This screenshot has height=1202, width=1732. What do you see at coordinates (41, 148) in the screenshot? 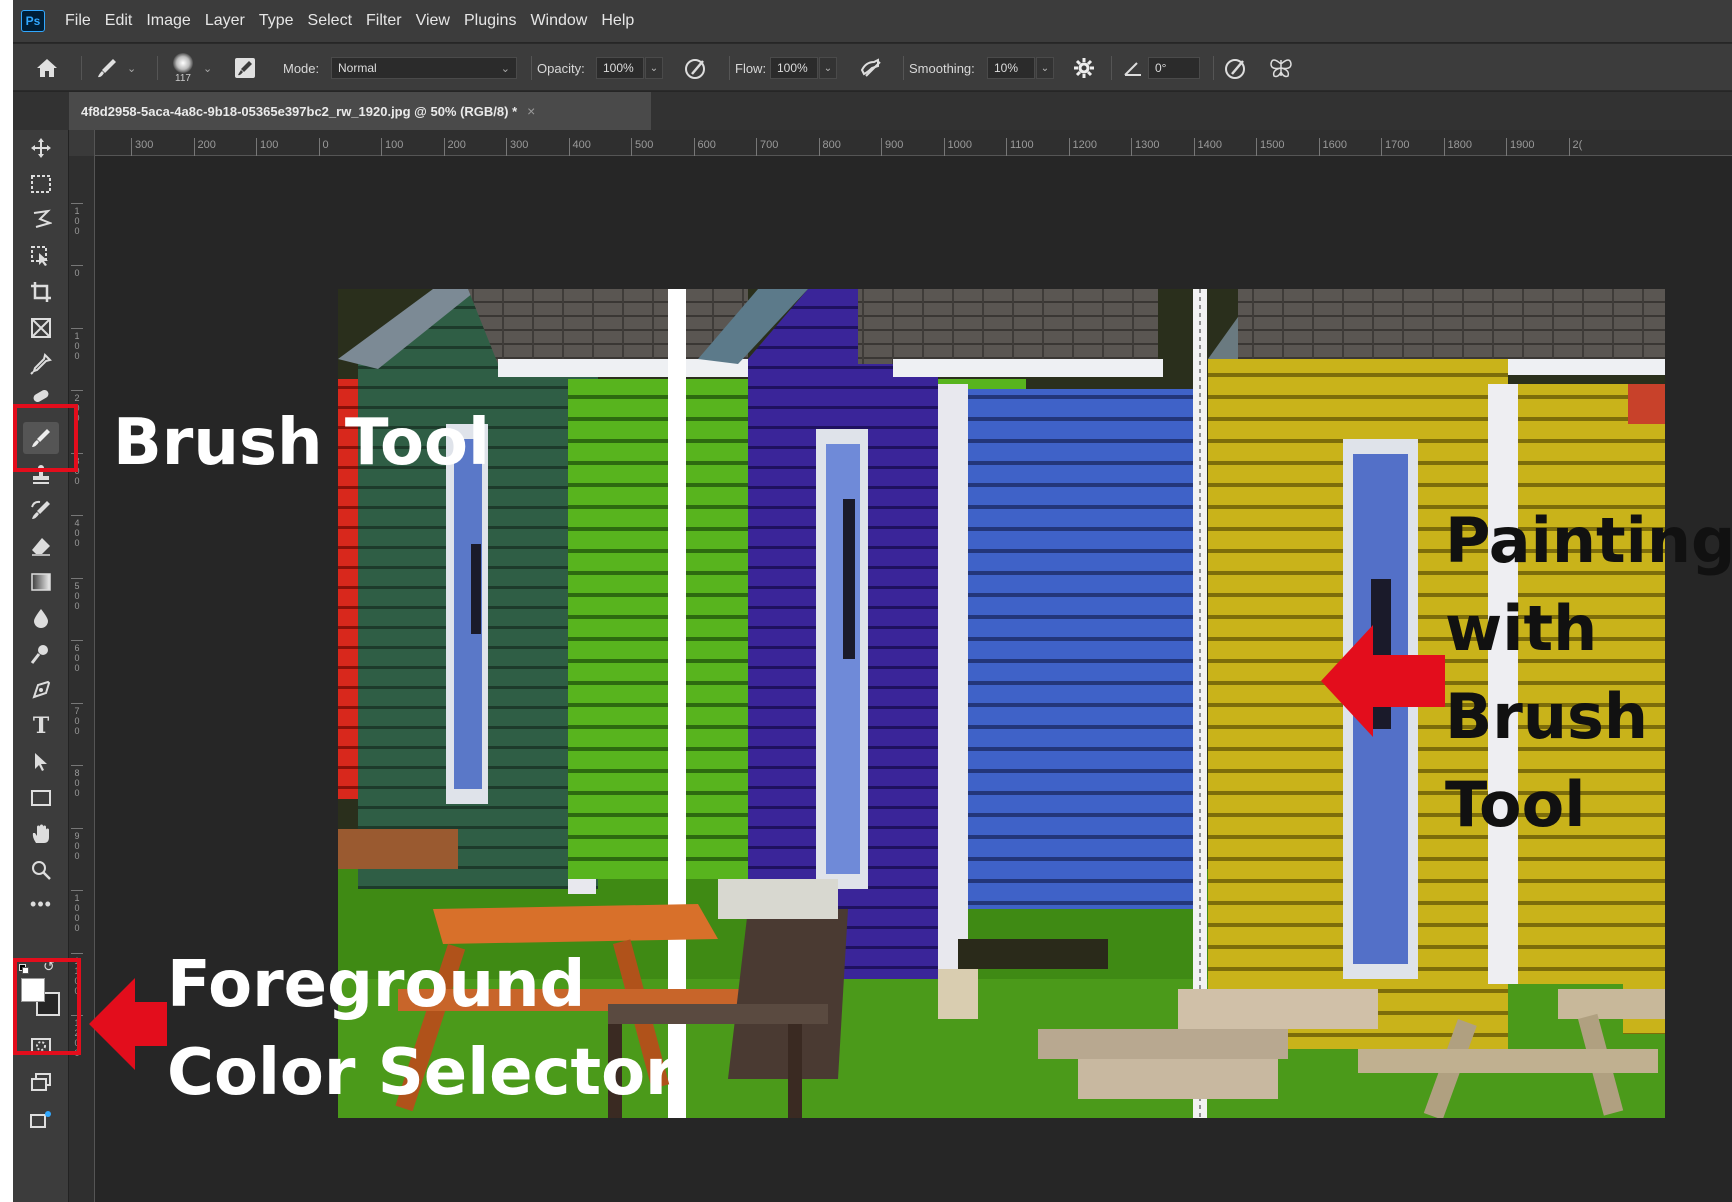
I see `move-tool-icon` at bounding box center [41, 148].